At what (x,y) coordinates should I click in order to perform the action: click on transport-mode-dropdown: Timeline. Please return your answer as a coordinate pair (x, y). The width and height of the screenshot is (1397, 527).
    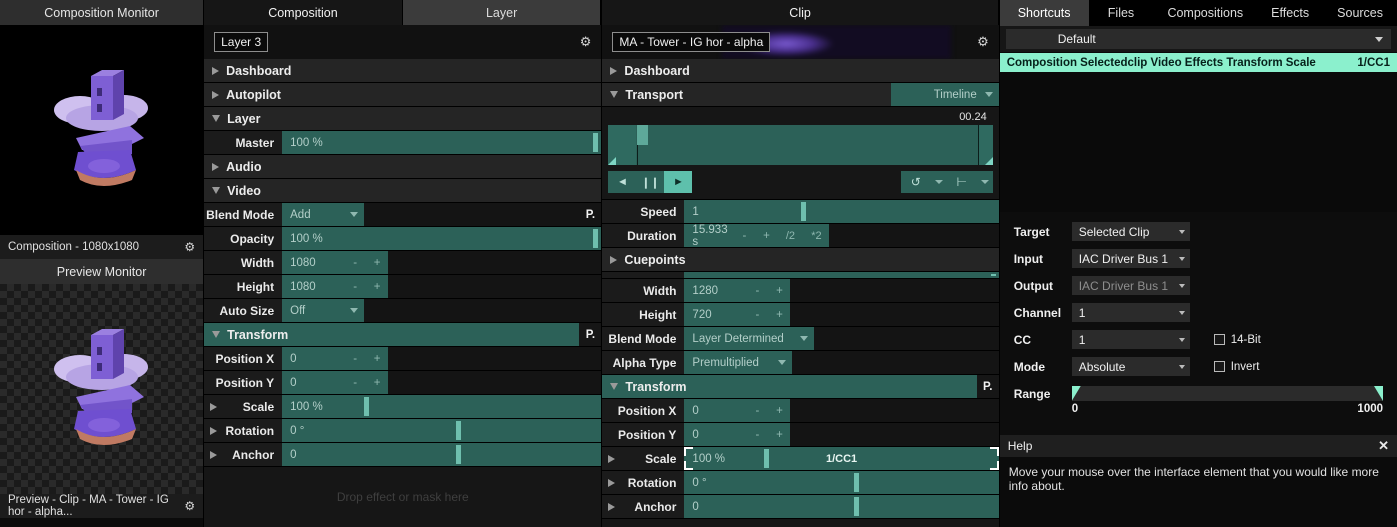
    Looking at the image, I should click on (944, 94).